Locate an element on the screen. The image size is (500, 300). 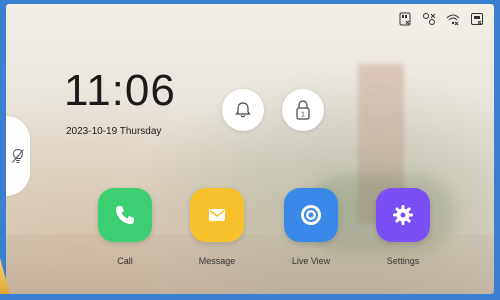
lightbulb-off-icon is located at coordinates (18, 155).